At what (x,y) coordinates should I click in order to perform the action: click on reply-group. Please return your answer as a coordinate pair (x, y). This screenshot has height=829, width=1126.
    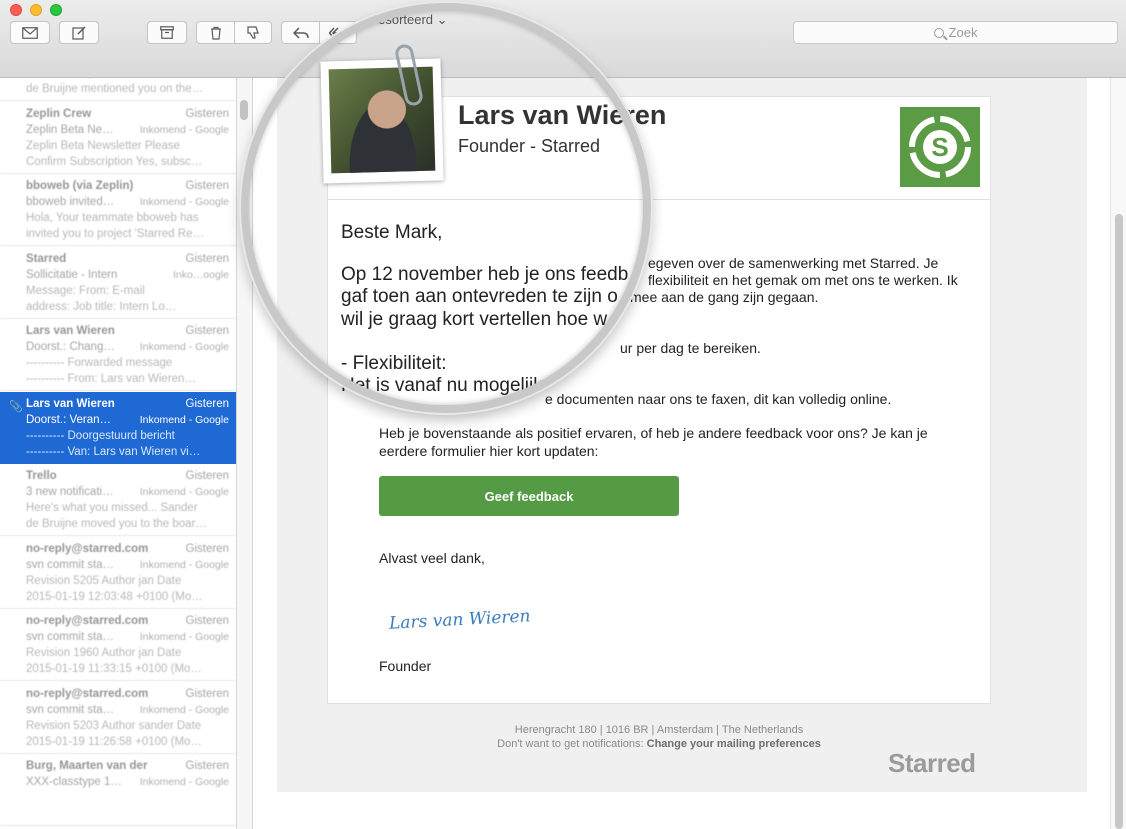
    Looking at the image, I should click on (319, 32).